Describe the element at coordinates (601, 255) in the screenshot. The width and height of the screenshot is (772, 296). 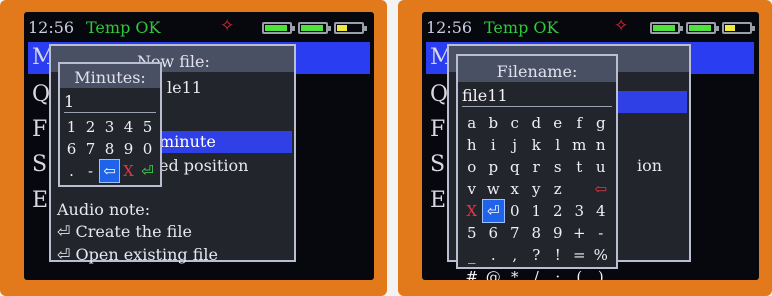
I see `key: %` at that location.